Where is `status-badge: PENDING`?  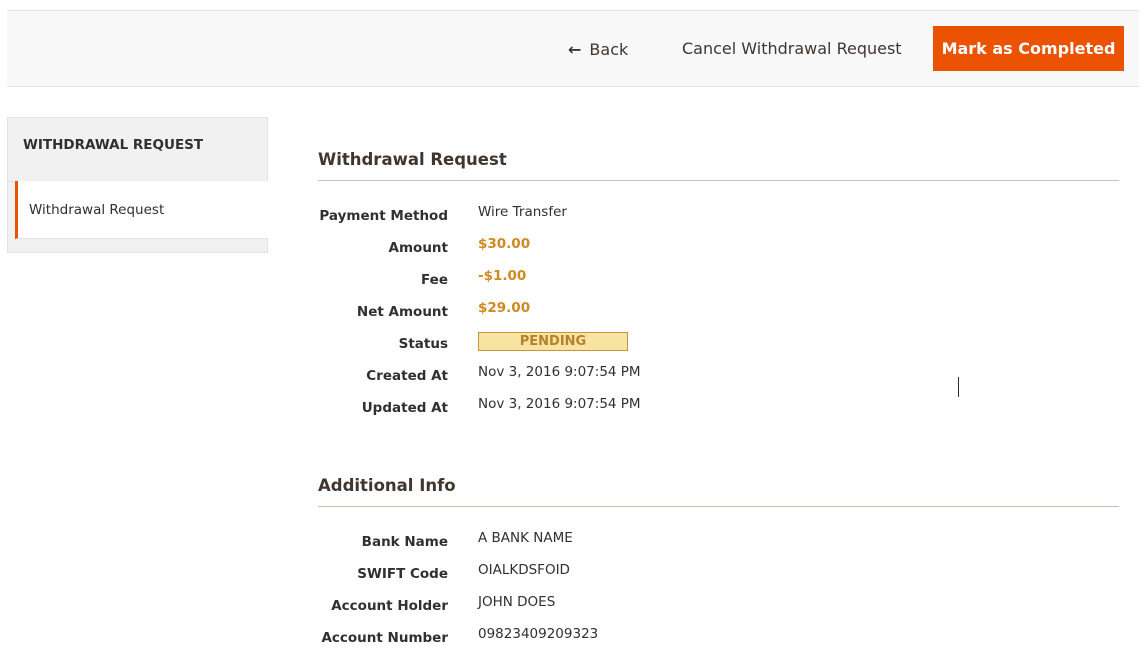
status-badge: PENDING is located at coordinates (553, 341).